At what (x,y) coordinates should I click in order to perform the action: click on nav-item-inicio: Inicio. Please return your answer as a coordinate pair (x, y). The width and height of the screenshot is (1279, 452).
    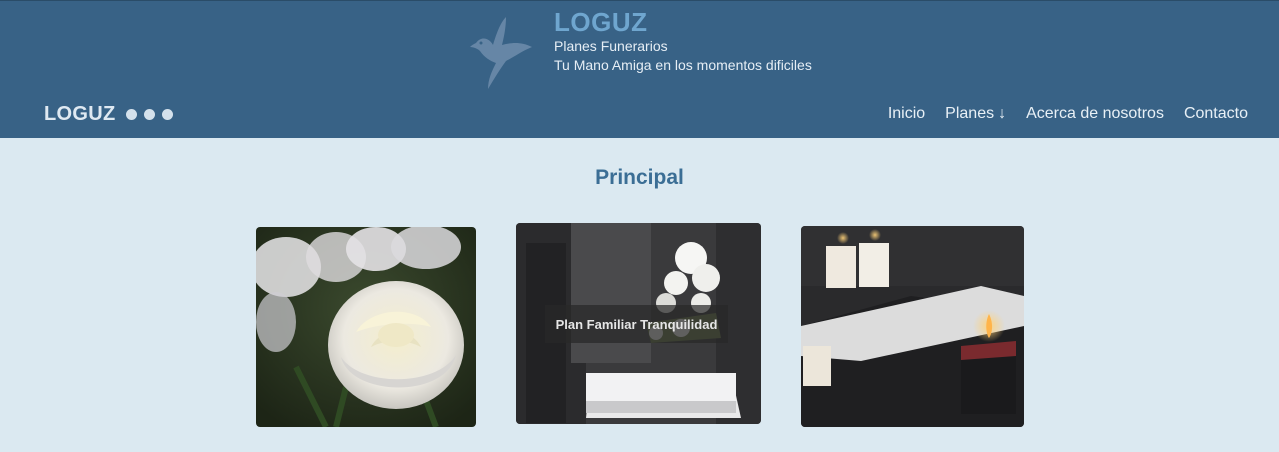
    Looking at the image, I should click on (906, 114).